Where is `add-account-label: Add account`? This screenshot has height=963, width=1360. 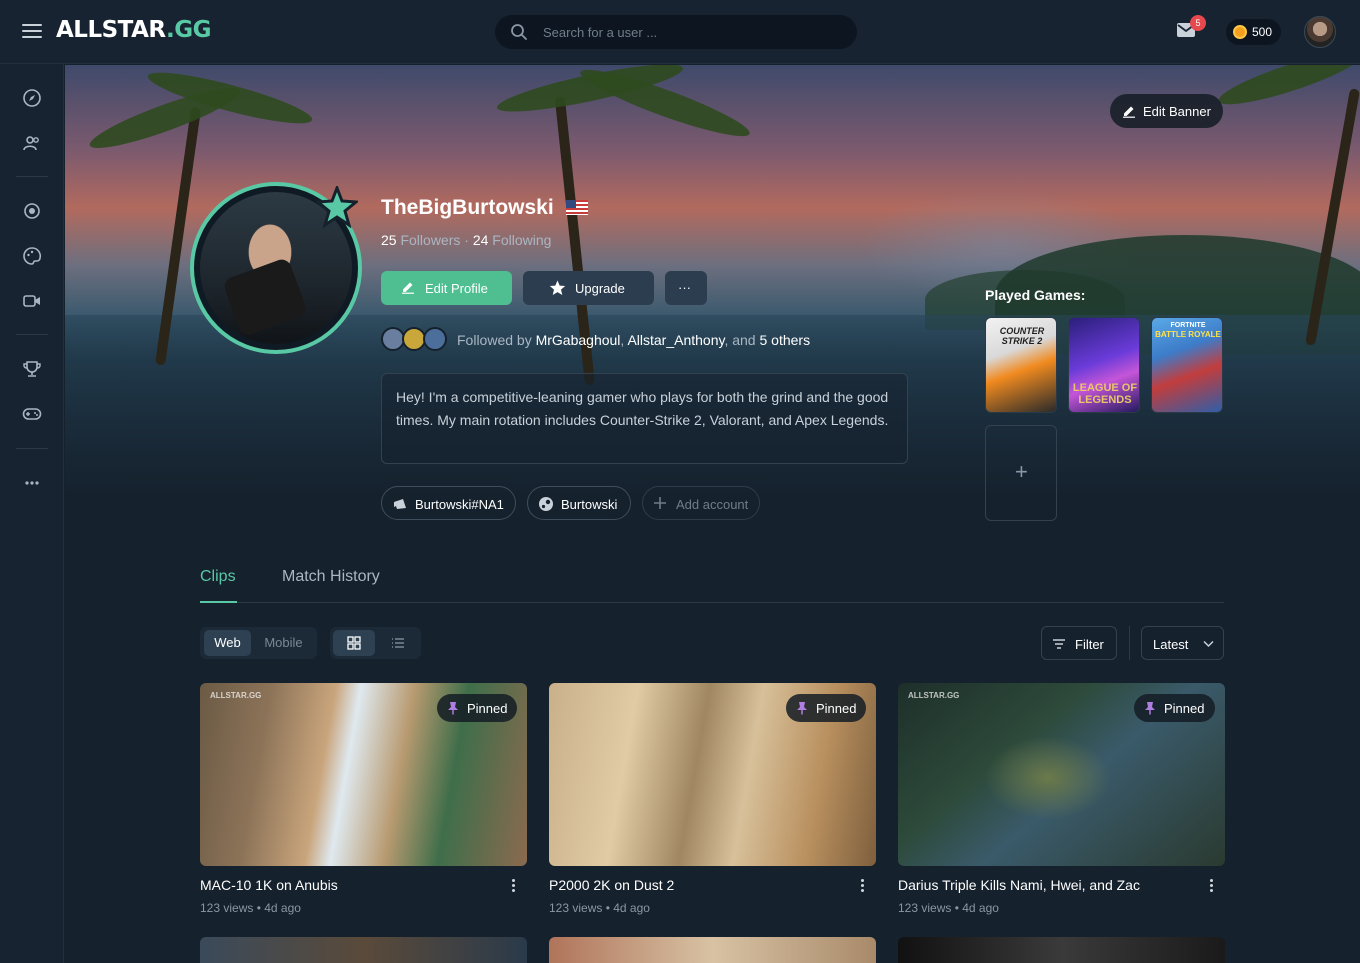
add-account-label: Add account is located at coordinates (712, 504).